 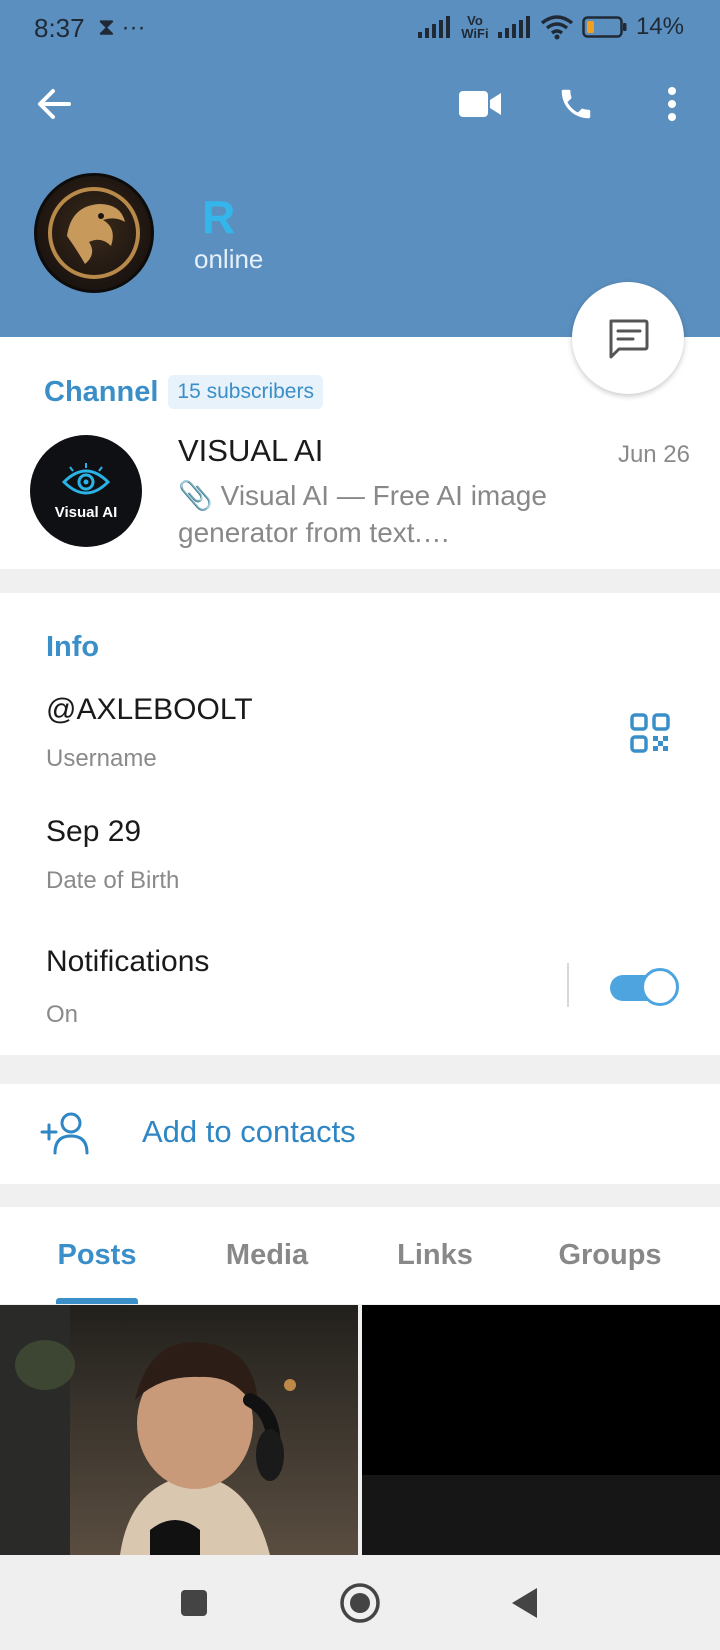 I want to click on status-notification-icons: ⧗ ···, so click(x=122, y=27).